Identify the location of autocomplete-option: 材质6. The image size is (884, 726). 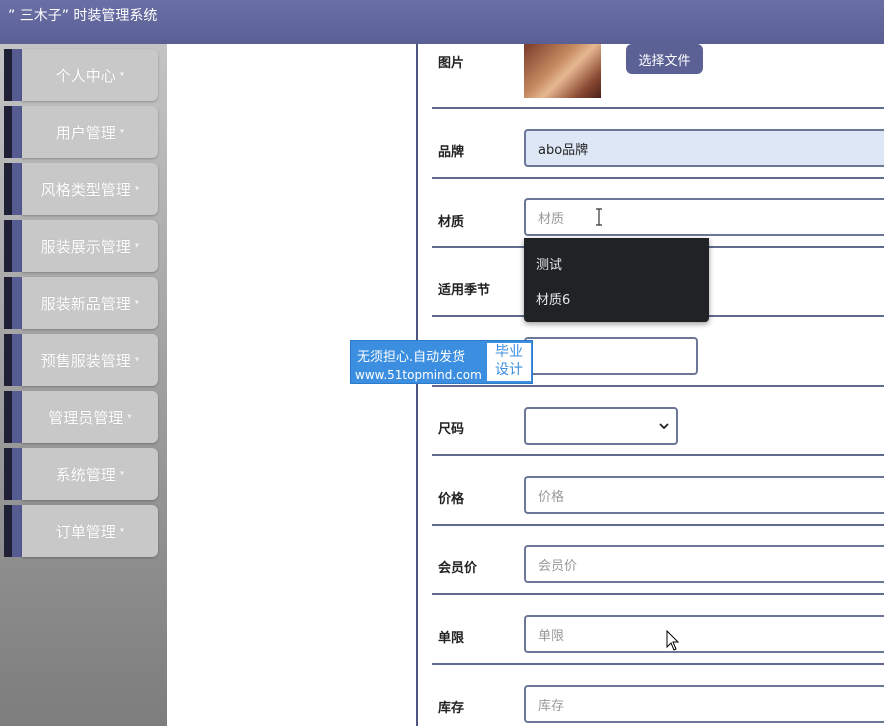
(553, 298).